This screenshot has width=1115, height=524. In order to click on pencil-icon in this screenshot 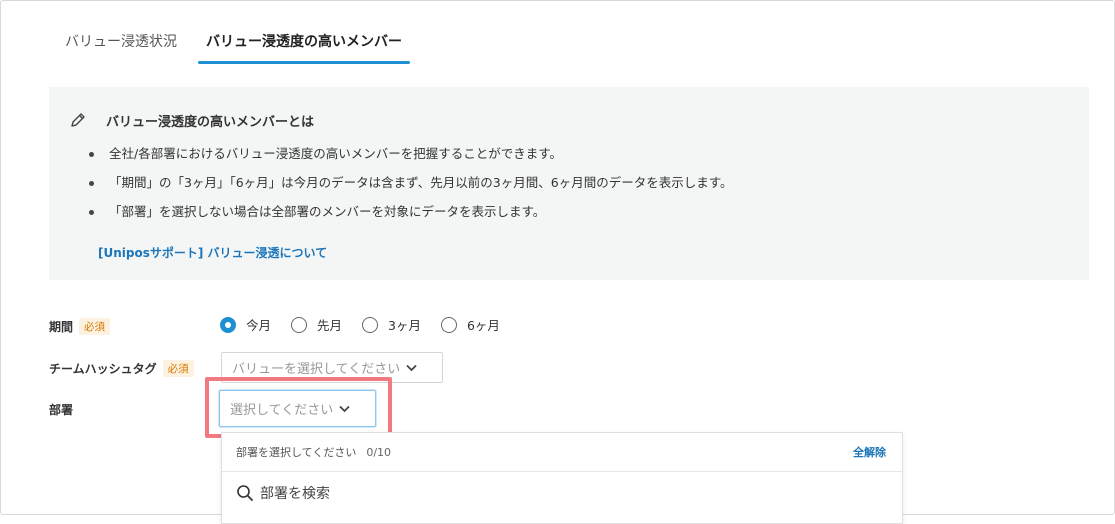, I will do `click(78, 120)`.